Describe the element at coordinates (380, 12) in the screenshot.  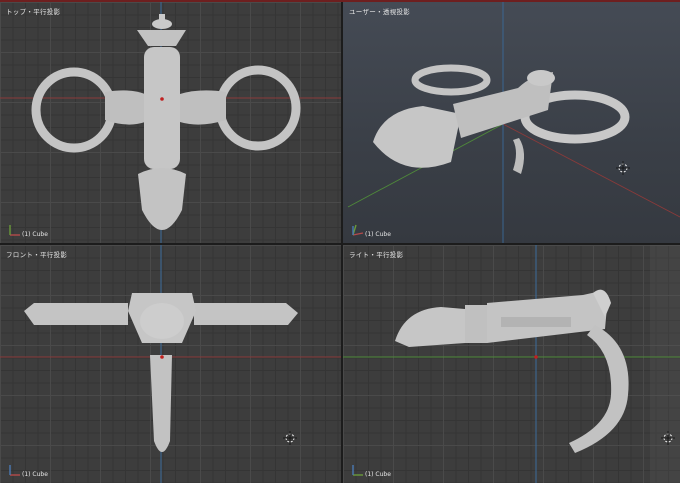
I see `viewport-title: ユーザー・透視投影` at that location.